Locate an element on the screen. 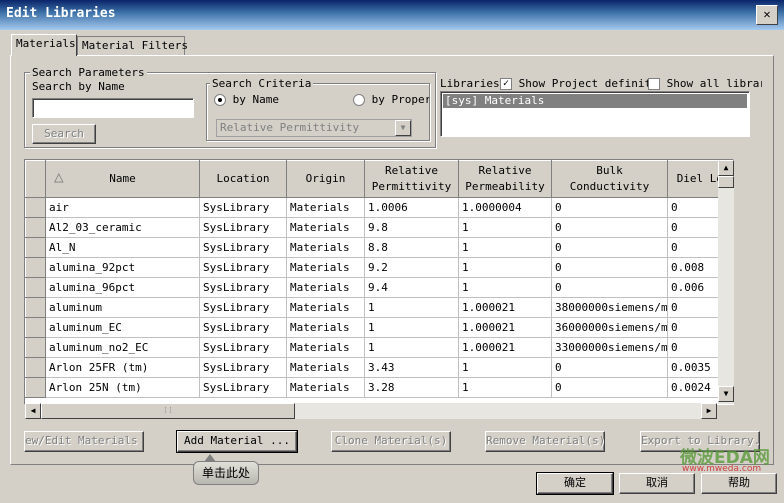  cell-relative-permittivity: 3.43 is located at coordinates (411, 367).